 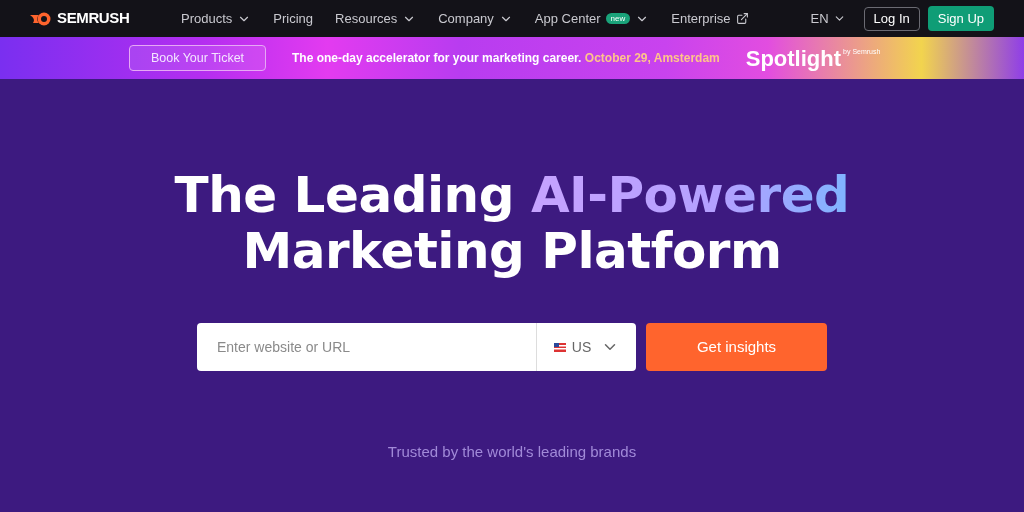 What do you see at coordinates (710, 18) in the screenshot?
I see `nav-link: Enterprise` at bounding box center [710, 18].